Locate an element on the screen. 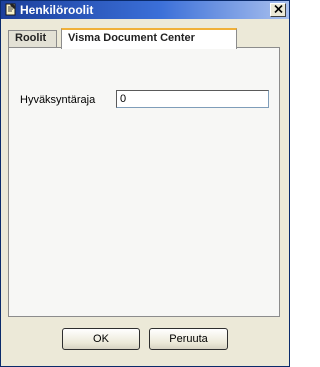  notepad-icon is located at coordinates (11, 9).